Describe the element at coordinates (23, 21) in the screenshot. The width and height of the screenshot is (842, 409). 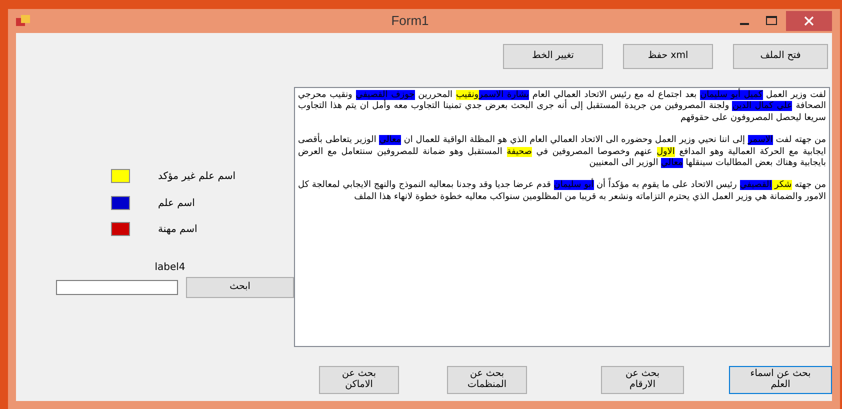
I see `app-icon` at that location.